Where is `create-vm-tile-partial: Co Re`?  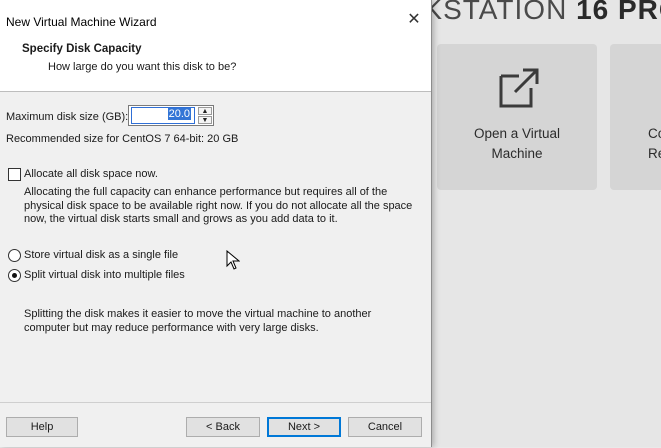
create-vm-tile-partial: Co Re is located at coordinates (635, 117).